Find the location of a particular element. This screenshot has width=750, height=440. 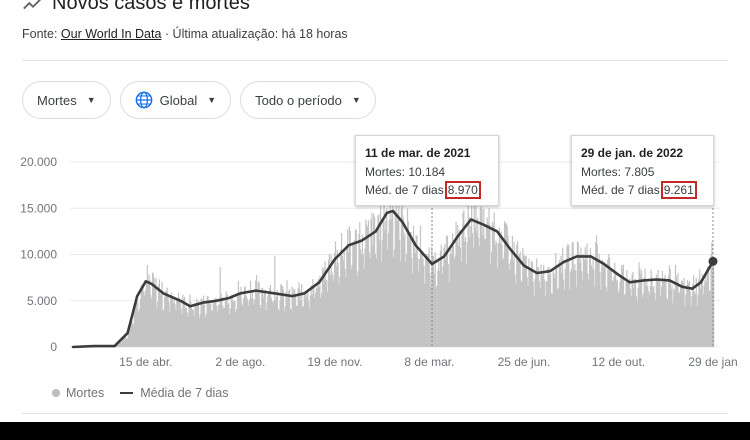

tooltip-average-row: Méd. de 7 dias 8.970 is located at coordinates (427, 190).